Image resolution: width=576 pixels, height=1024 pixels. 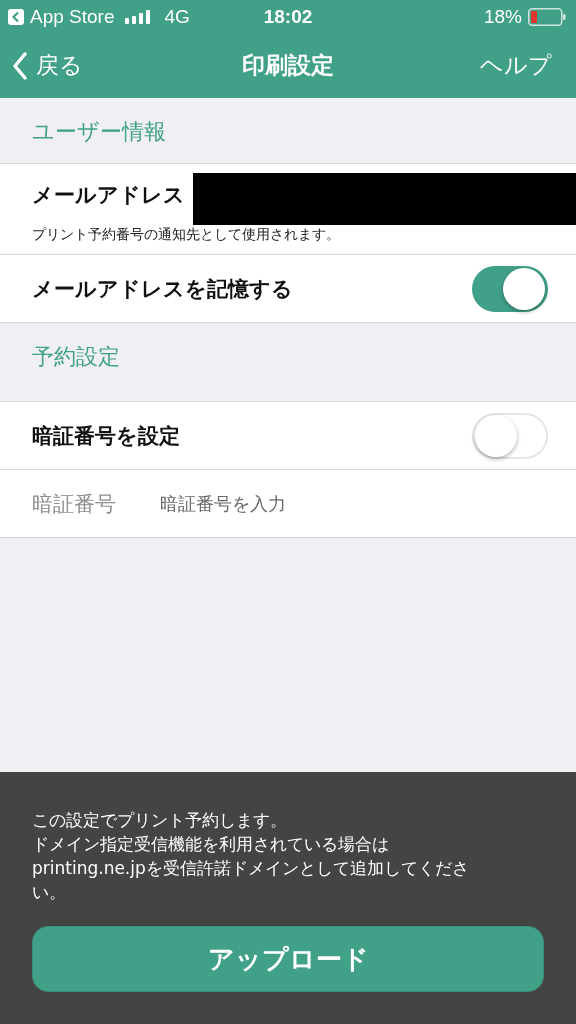 I want to click on screen-title: 印刷設定, so click(x=288, y=65).